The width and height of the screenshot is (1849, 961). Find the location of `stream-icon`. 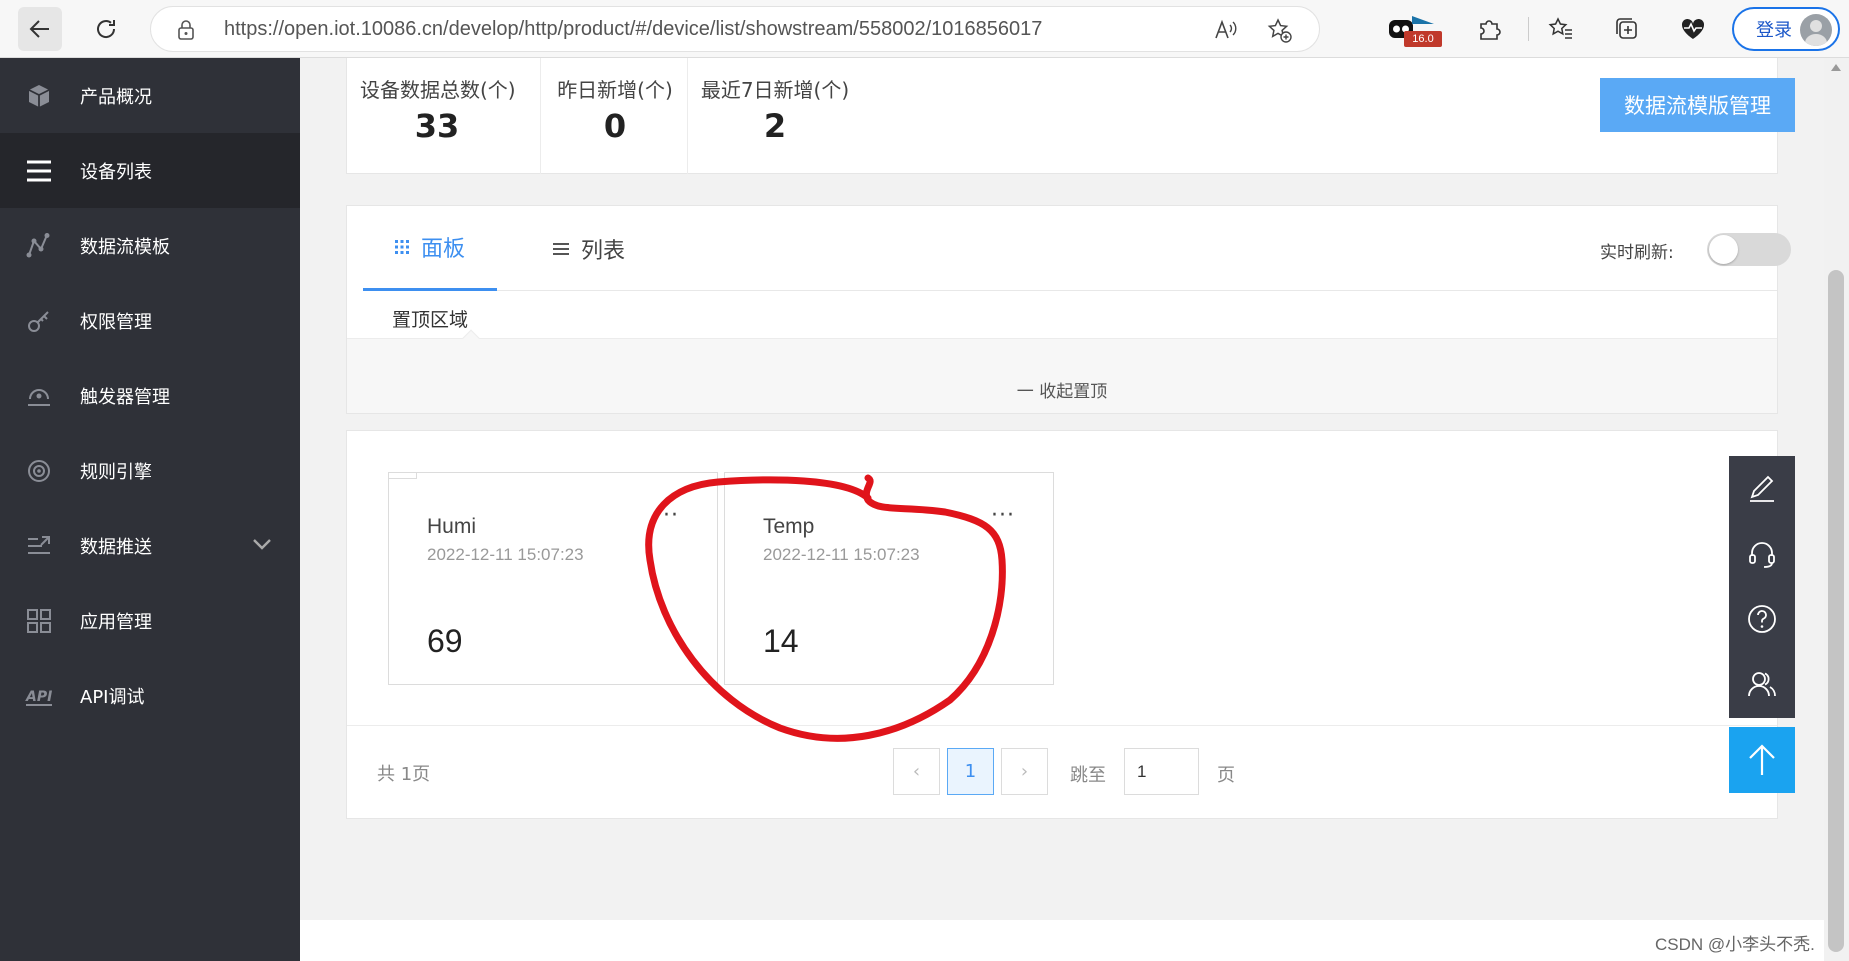

stream-icon is located at coordinates (39, 246).